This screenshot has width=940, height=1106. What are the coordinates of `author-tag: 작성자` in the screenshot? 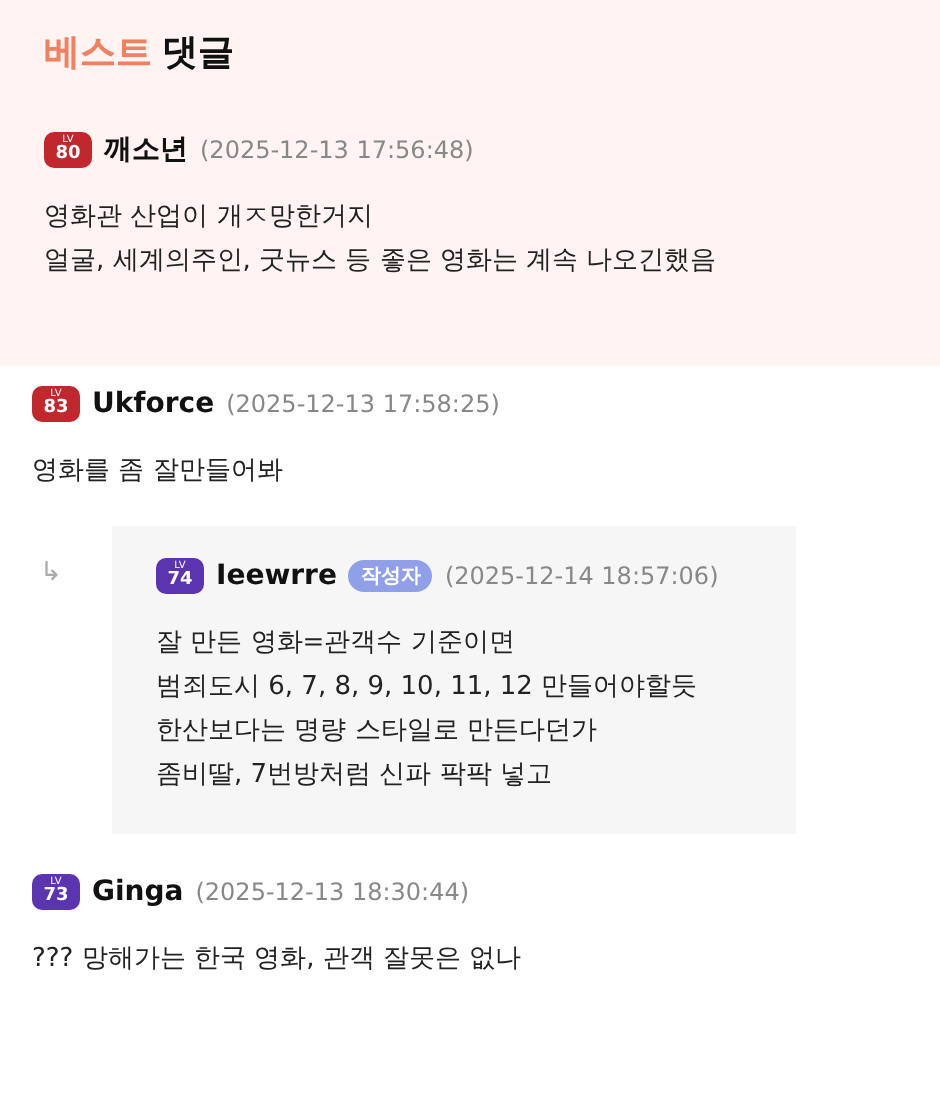 It's located at (390, 576).